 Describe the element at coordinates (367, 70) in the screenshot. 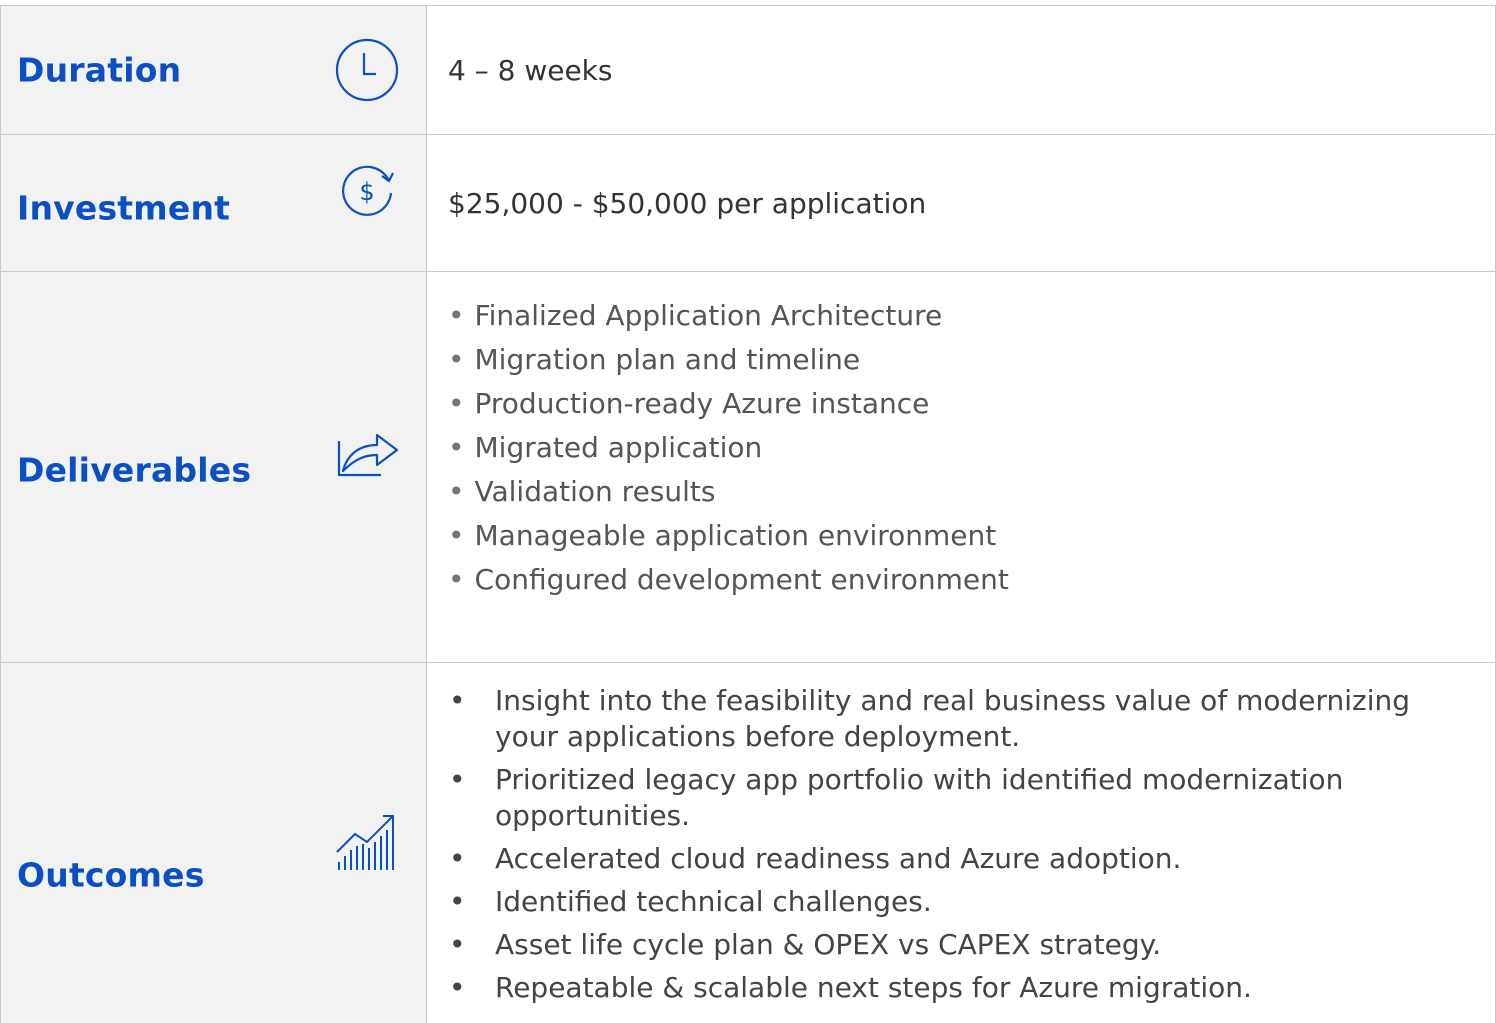

I see `clock-icon` at that location.